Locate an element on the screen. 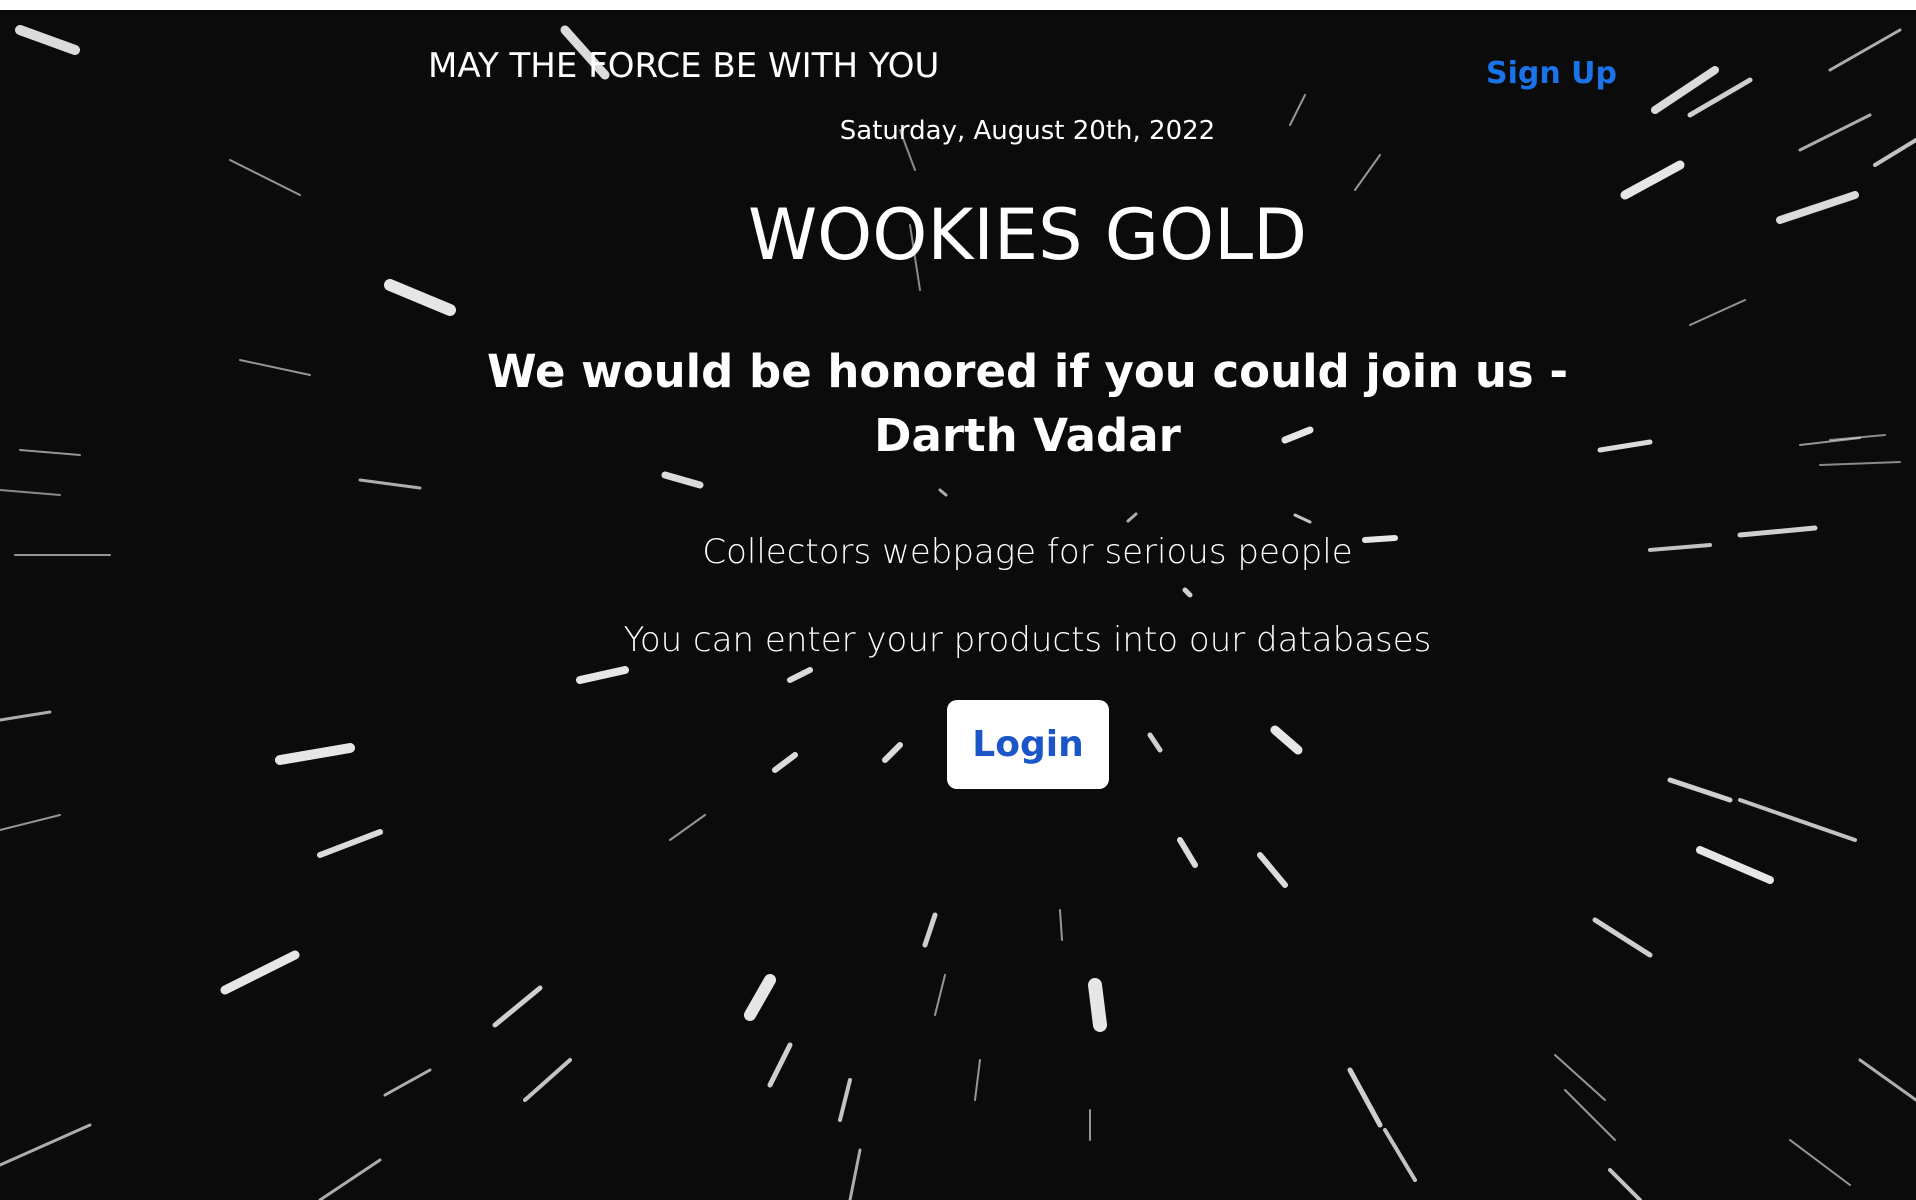  signup-link: Sign Up is located at coordinates (1551, 73).